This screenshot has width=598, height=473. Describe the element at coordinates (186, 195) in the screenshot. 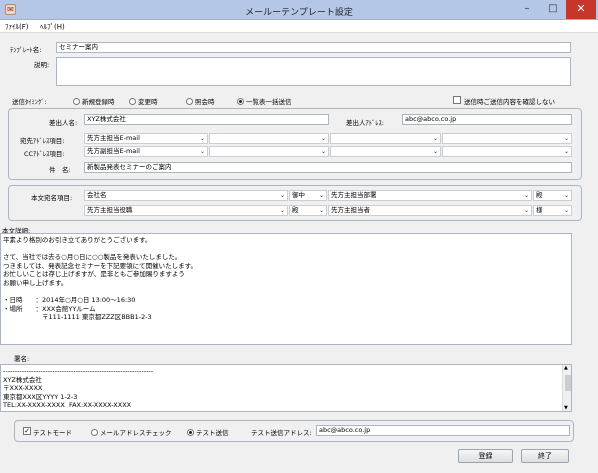

I see `addressee-field-1-select: 会社名 ⌄` at that location.